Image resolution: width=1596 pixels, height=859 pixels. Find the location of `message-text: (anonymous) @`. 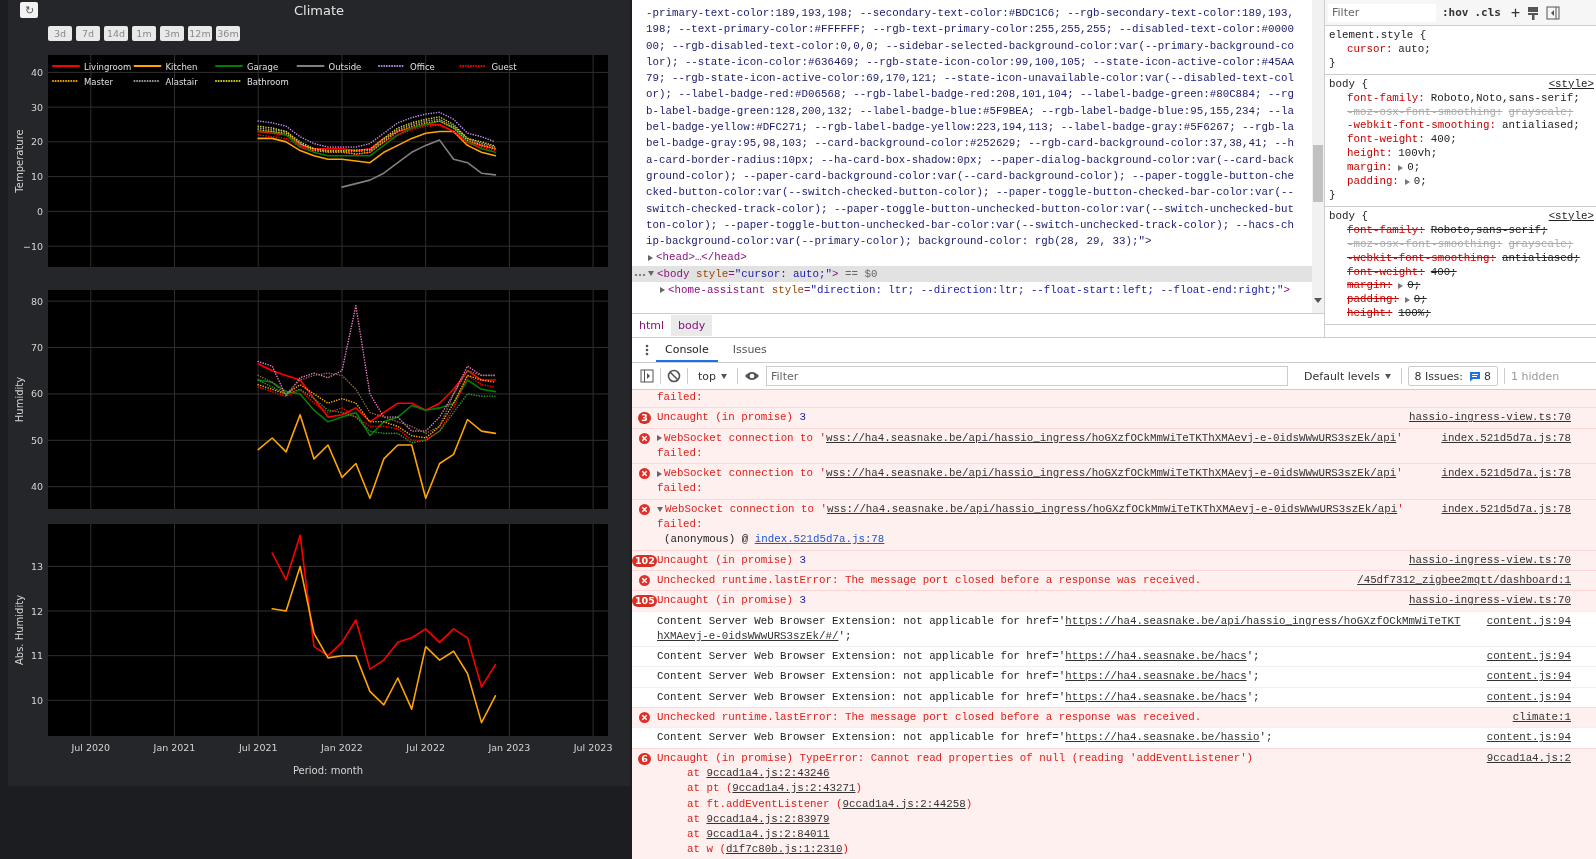

message-text: (anonymous) @ is located at coordinates (706, 540).